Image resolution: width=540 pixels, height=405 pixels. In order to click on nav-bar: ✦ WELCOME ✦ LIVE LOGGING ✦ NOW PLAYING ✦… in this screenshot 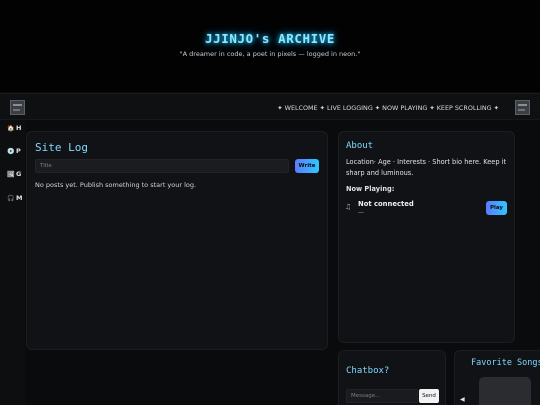, I will do `click(270, 106)`.